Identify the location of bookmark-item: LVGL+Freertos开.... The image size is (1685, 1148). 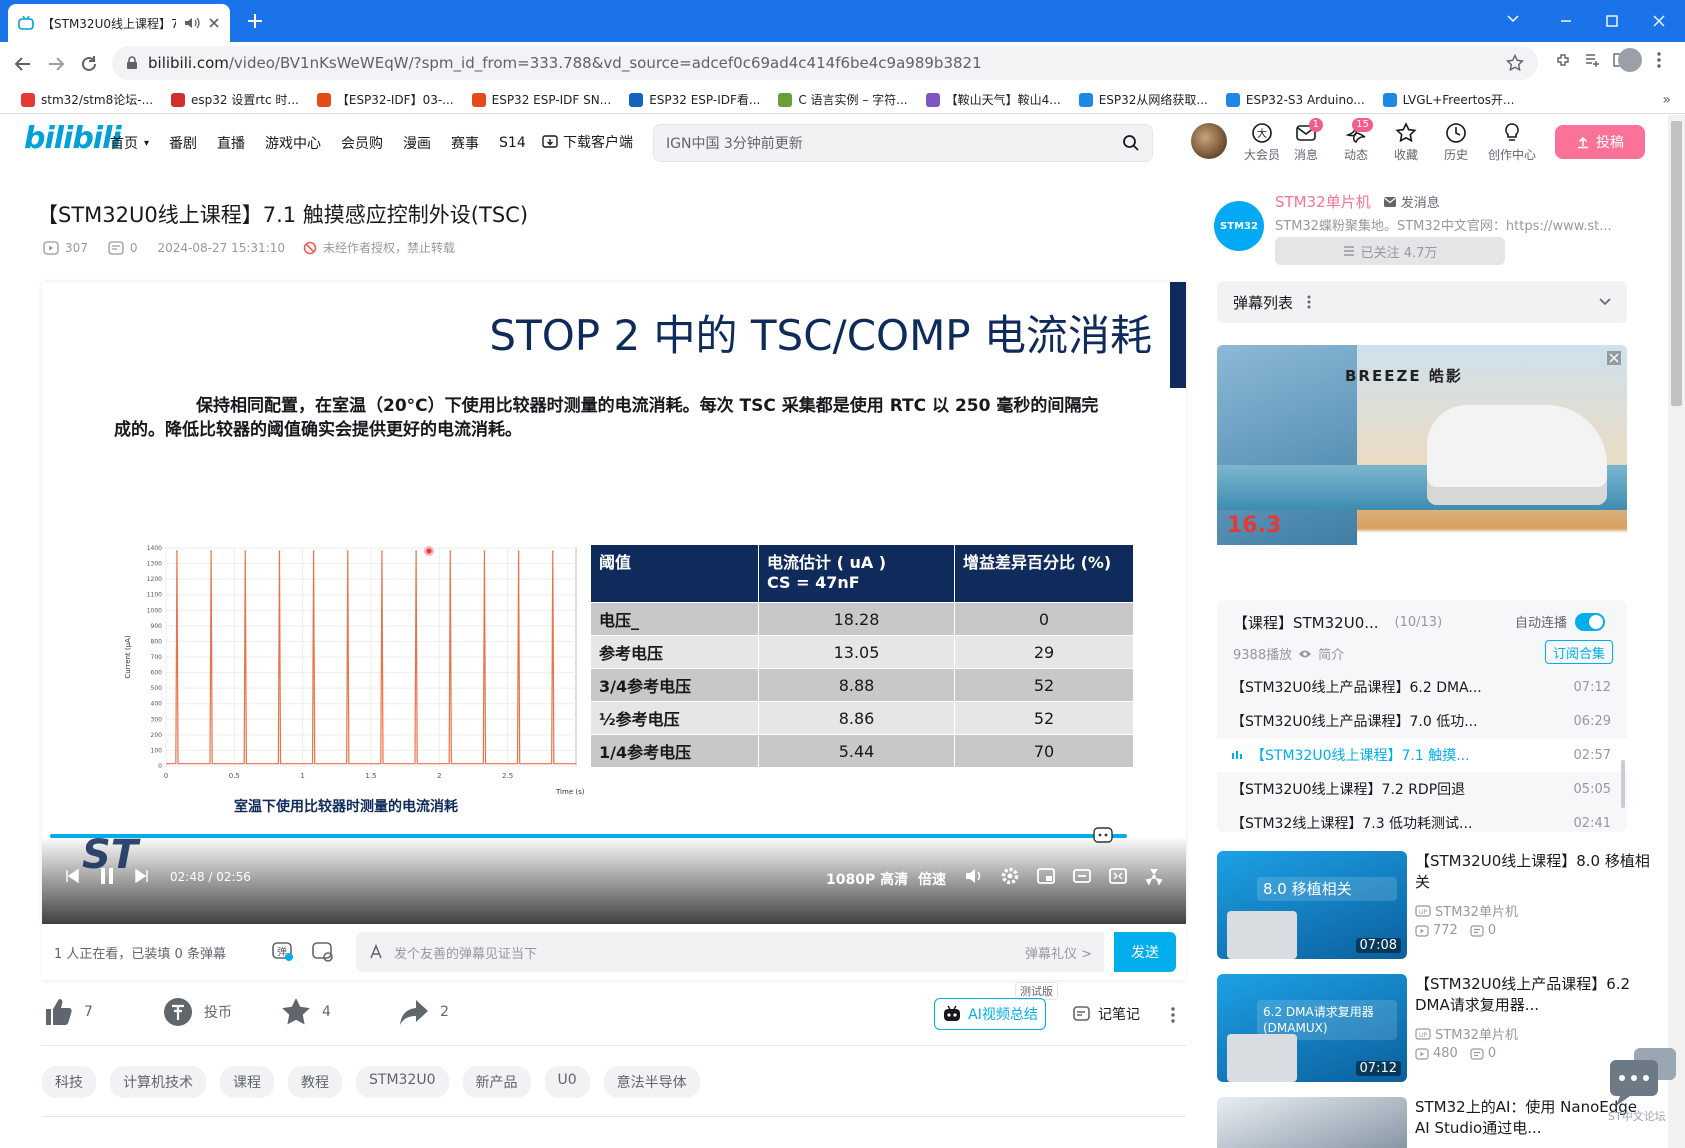
(1449, 99).